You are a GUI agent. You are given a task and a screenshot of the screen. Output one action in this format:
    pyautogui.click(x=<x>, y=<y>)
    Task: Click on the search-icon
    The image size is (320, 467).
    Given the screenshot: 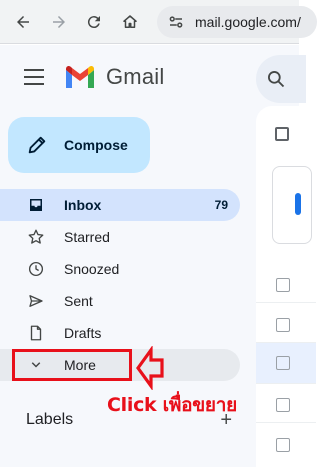 What is the action you would take?
    pyautogui.click(x=276, y=79)
    